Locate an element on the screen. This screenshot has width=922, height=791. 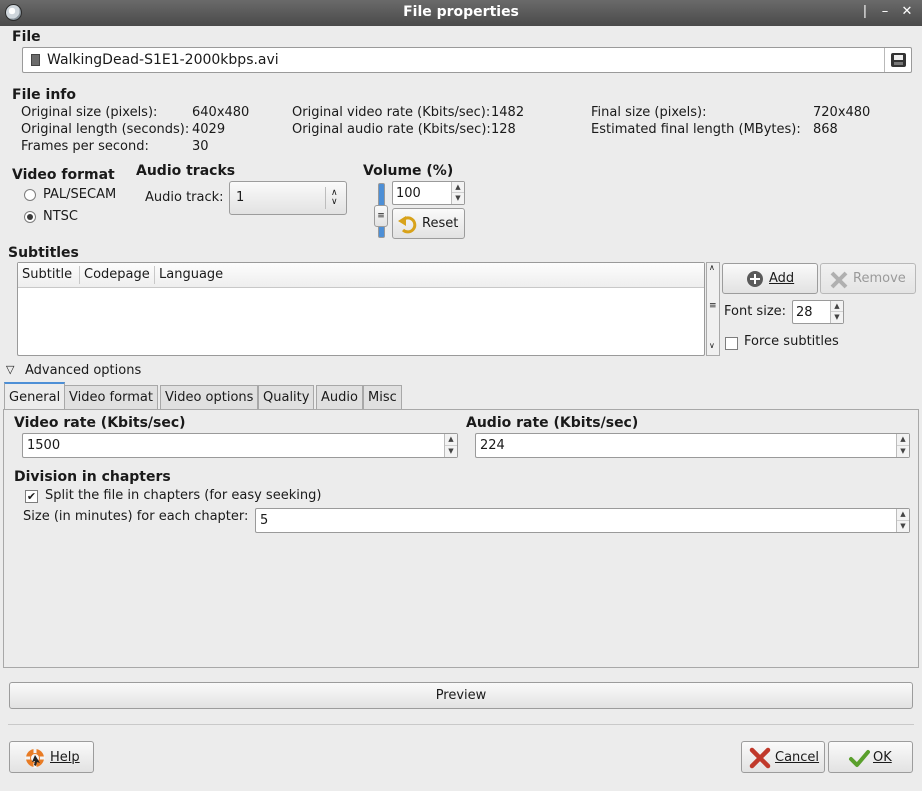
chapter-size-label: Size (in minutes) for each chapter: is located at coordinates (136, 516).